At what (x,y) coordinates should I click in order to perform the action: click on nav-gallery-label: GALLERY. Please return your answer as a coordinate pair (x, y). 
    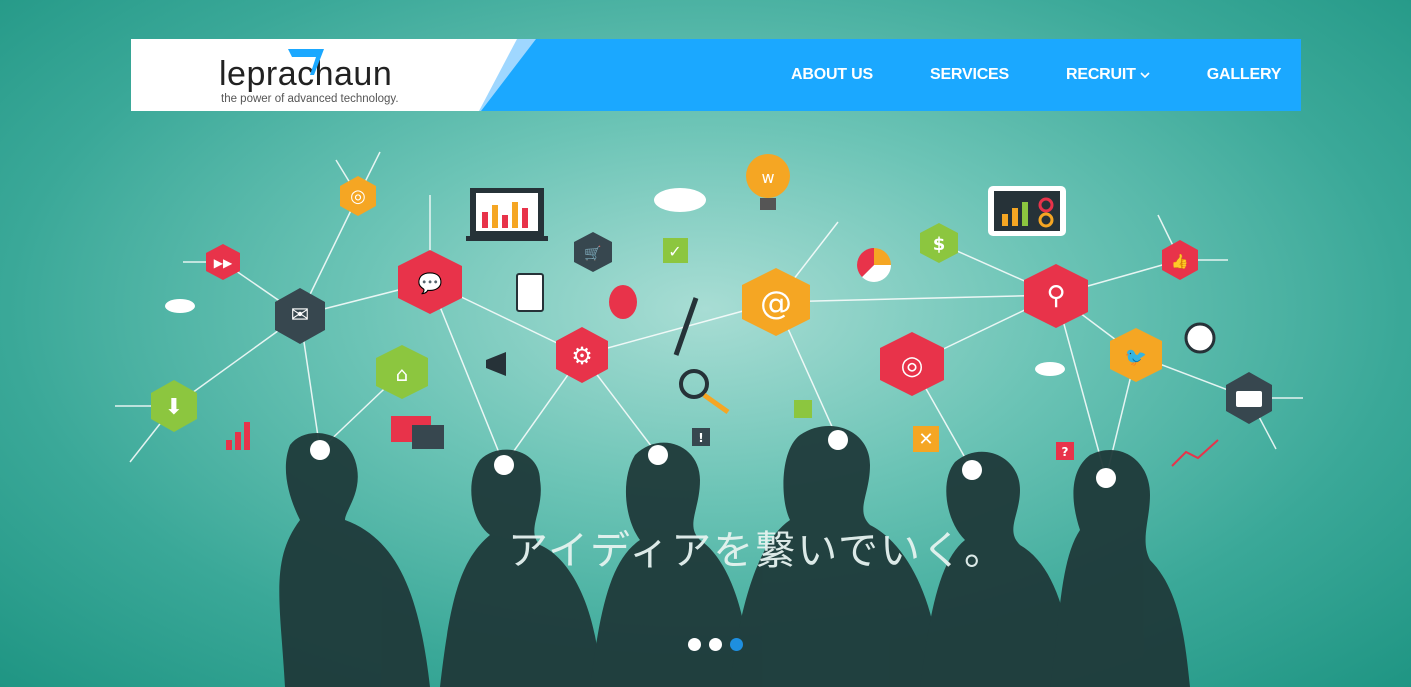
    Looking at the image, I should click on (1244, 74).